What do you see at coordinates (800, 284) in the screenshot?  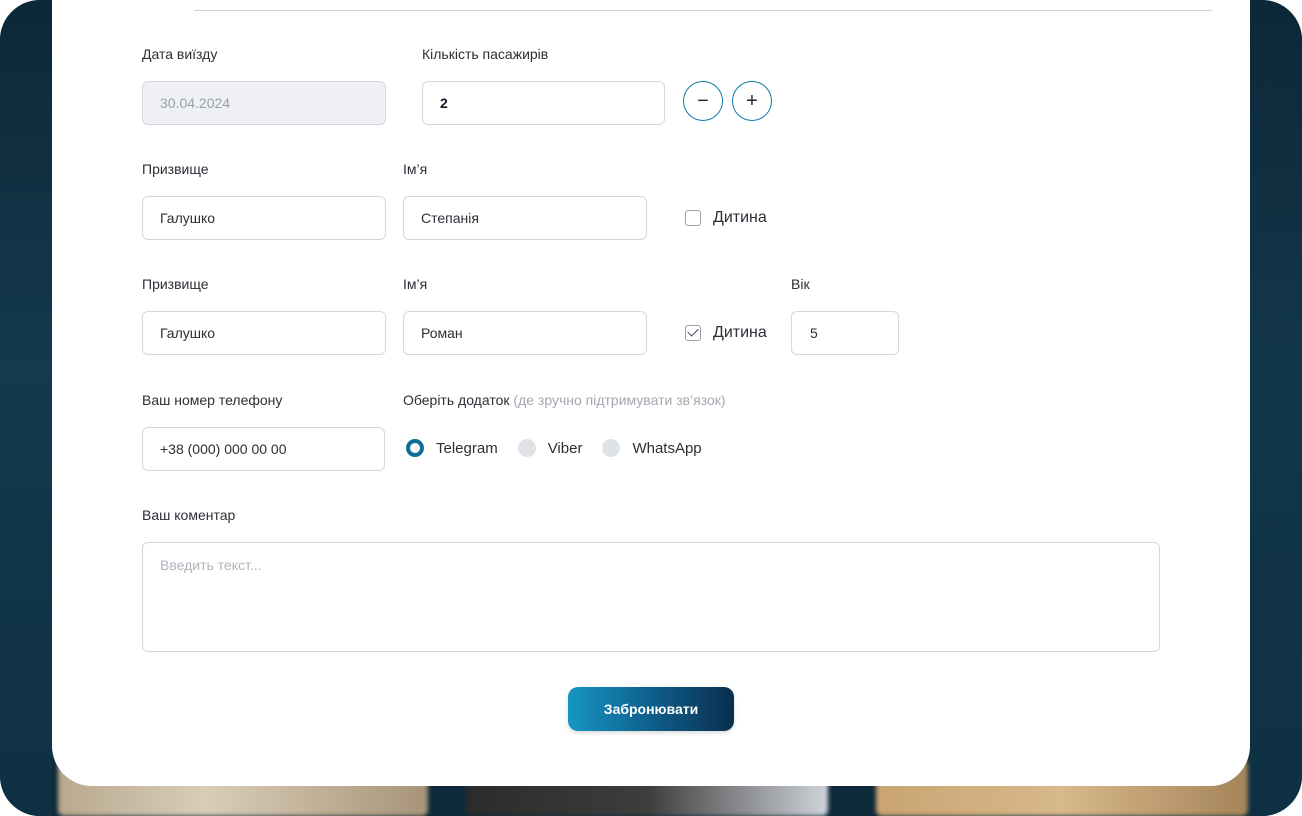 I see `age-label: Вік` at bounding box center [800, 284].